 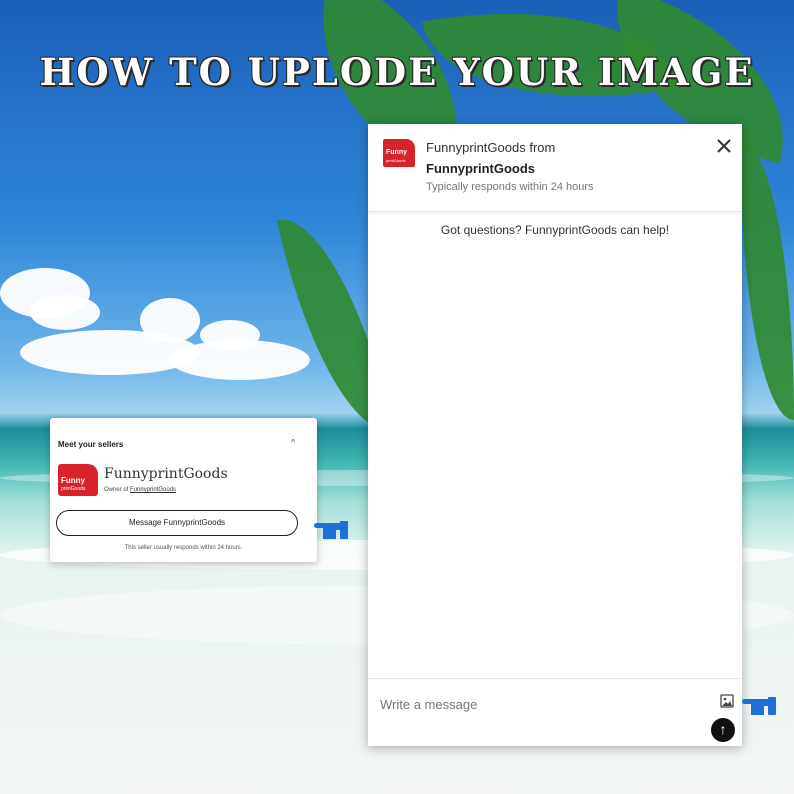 I want to click on chat-response-time: Typically responds within 24 hours, so click(x=510, y=187).